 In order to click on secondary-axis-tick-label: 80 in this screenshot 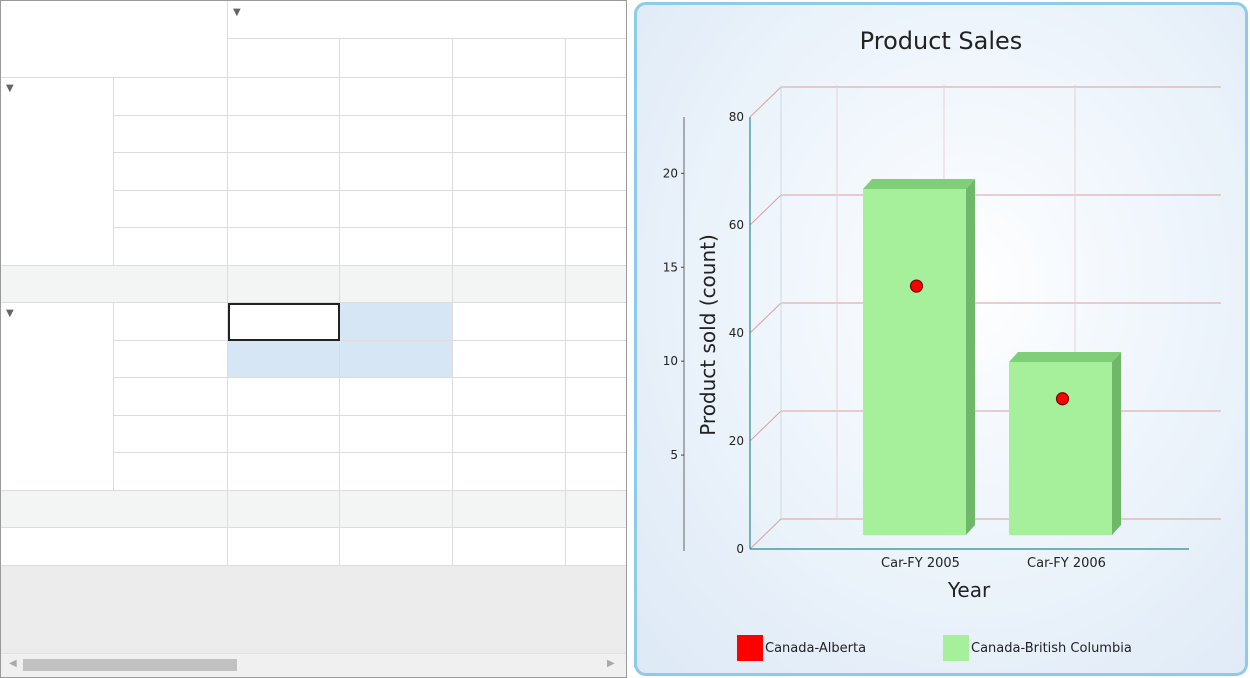, I will do `click(736, 117)`.